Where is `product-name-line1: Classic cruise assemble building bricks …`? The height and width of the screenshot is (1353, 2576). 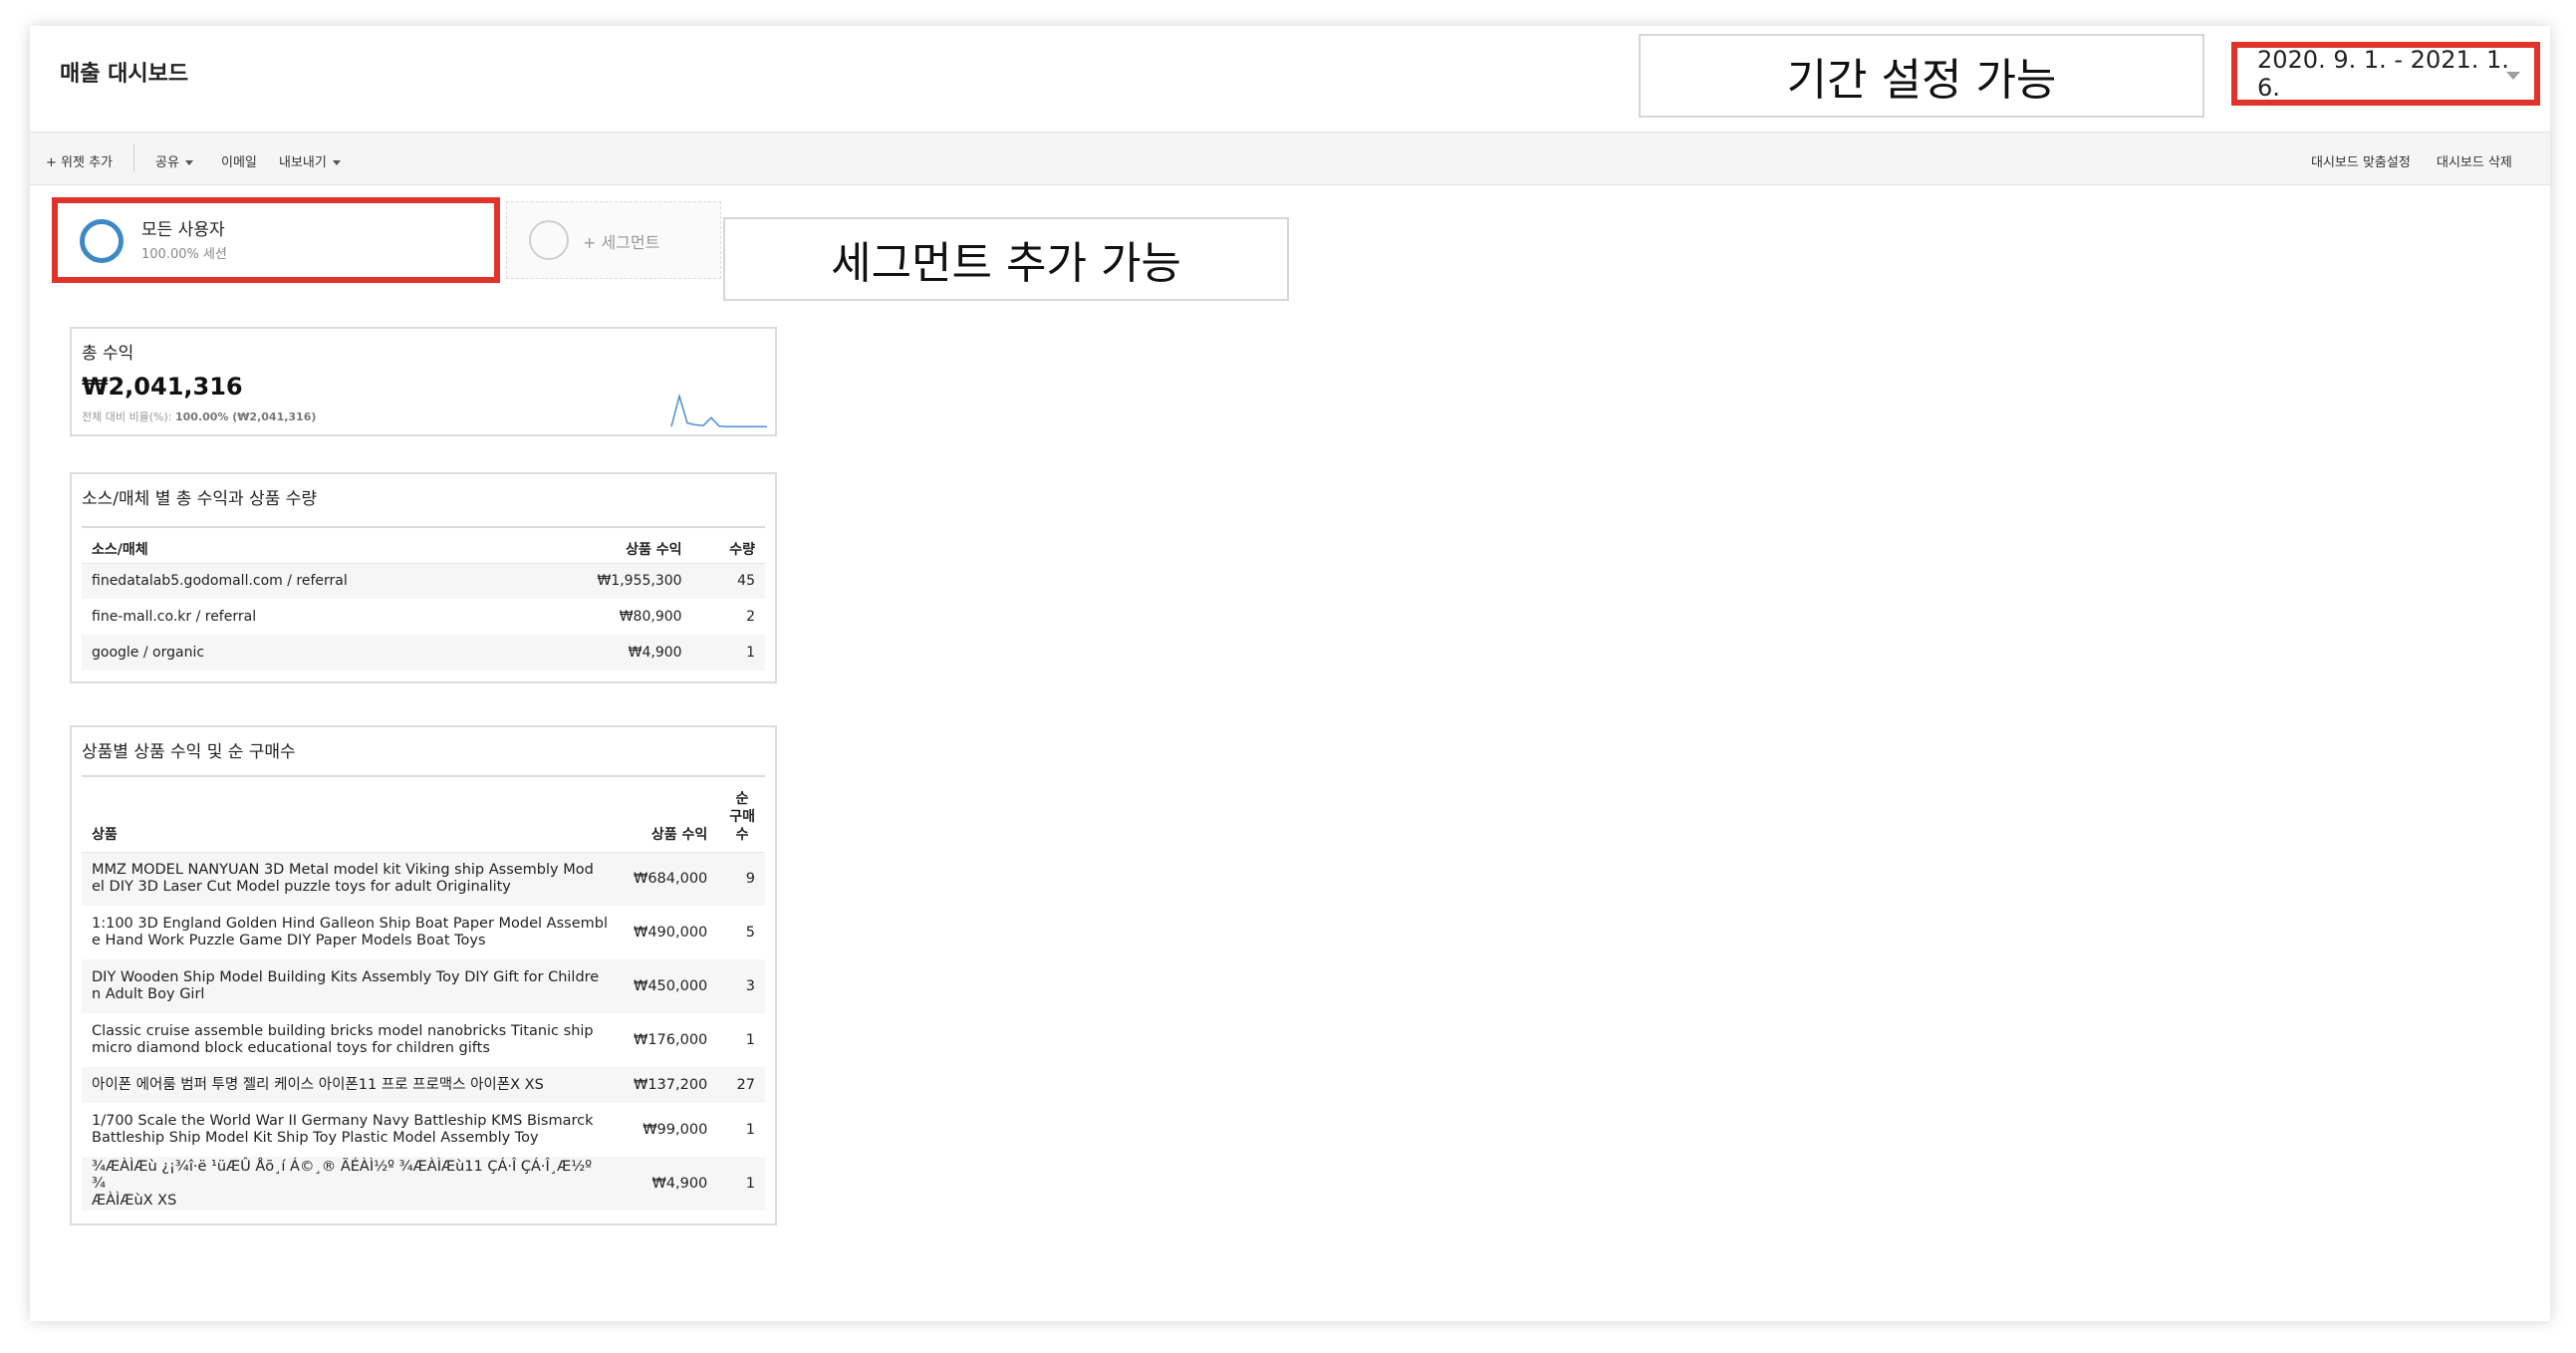 product-name-line1: Classic cruise assemble building bricks … is located at coordinates (343, 1031).